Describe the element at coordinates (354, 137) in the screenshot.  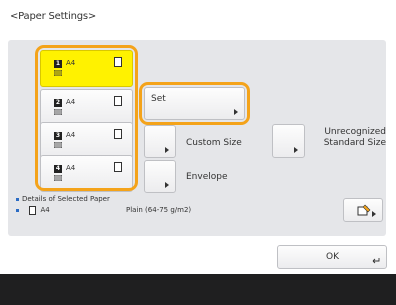
I see `unrecognized-size-label: Unrecognized Standard Size` at that location.